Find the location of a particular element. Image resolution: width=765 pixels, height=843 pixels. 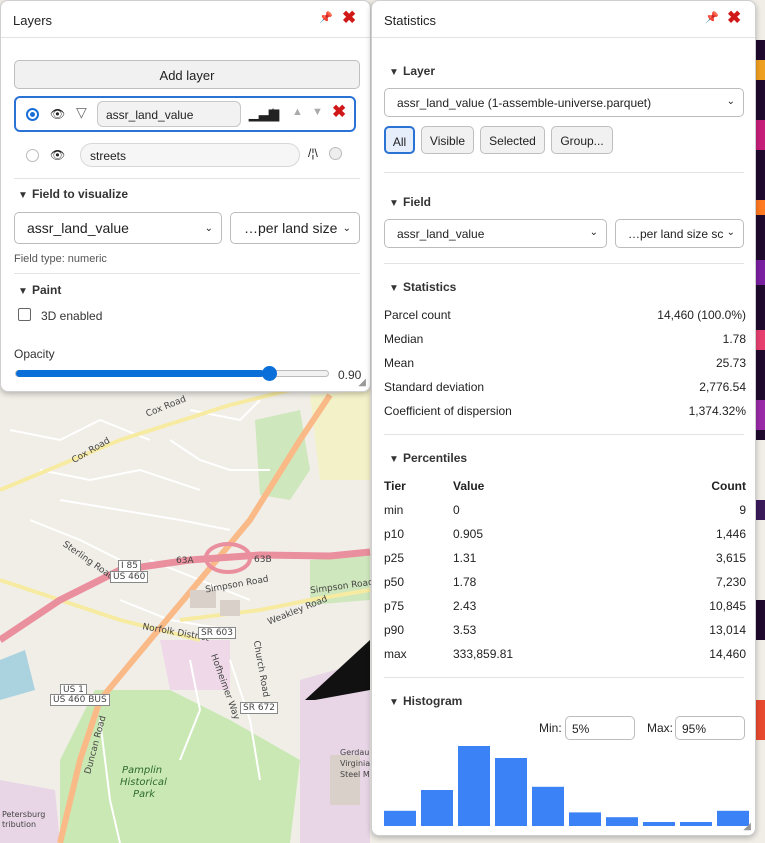

percentile-header-row: Tier Value Count is located at coordinates (565, 487).